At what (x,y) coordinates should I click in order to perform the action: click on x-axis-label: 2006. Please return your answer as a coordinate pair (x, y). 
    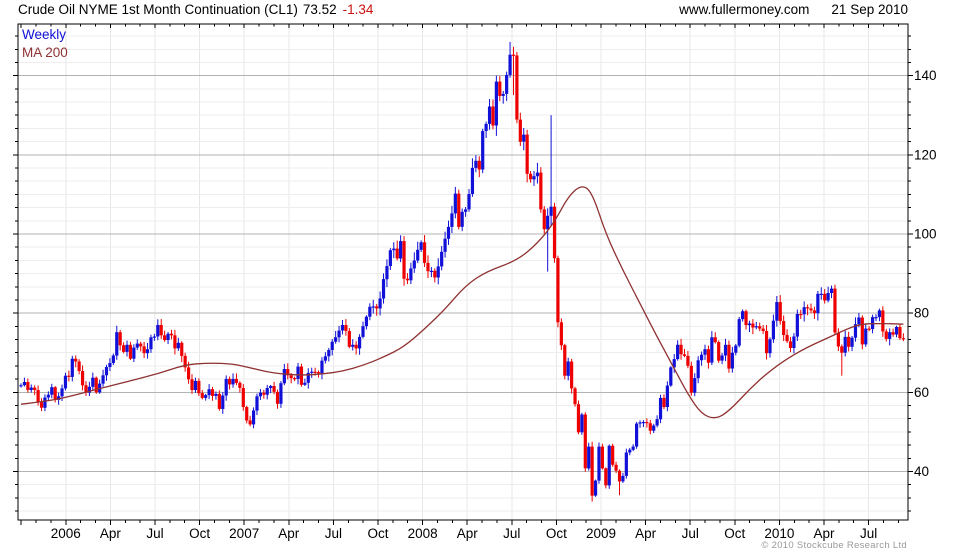
    Looking at the image, I should click on (66, 533).